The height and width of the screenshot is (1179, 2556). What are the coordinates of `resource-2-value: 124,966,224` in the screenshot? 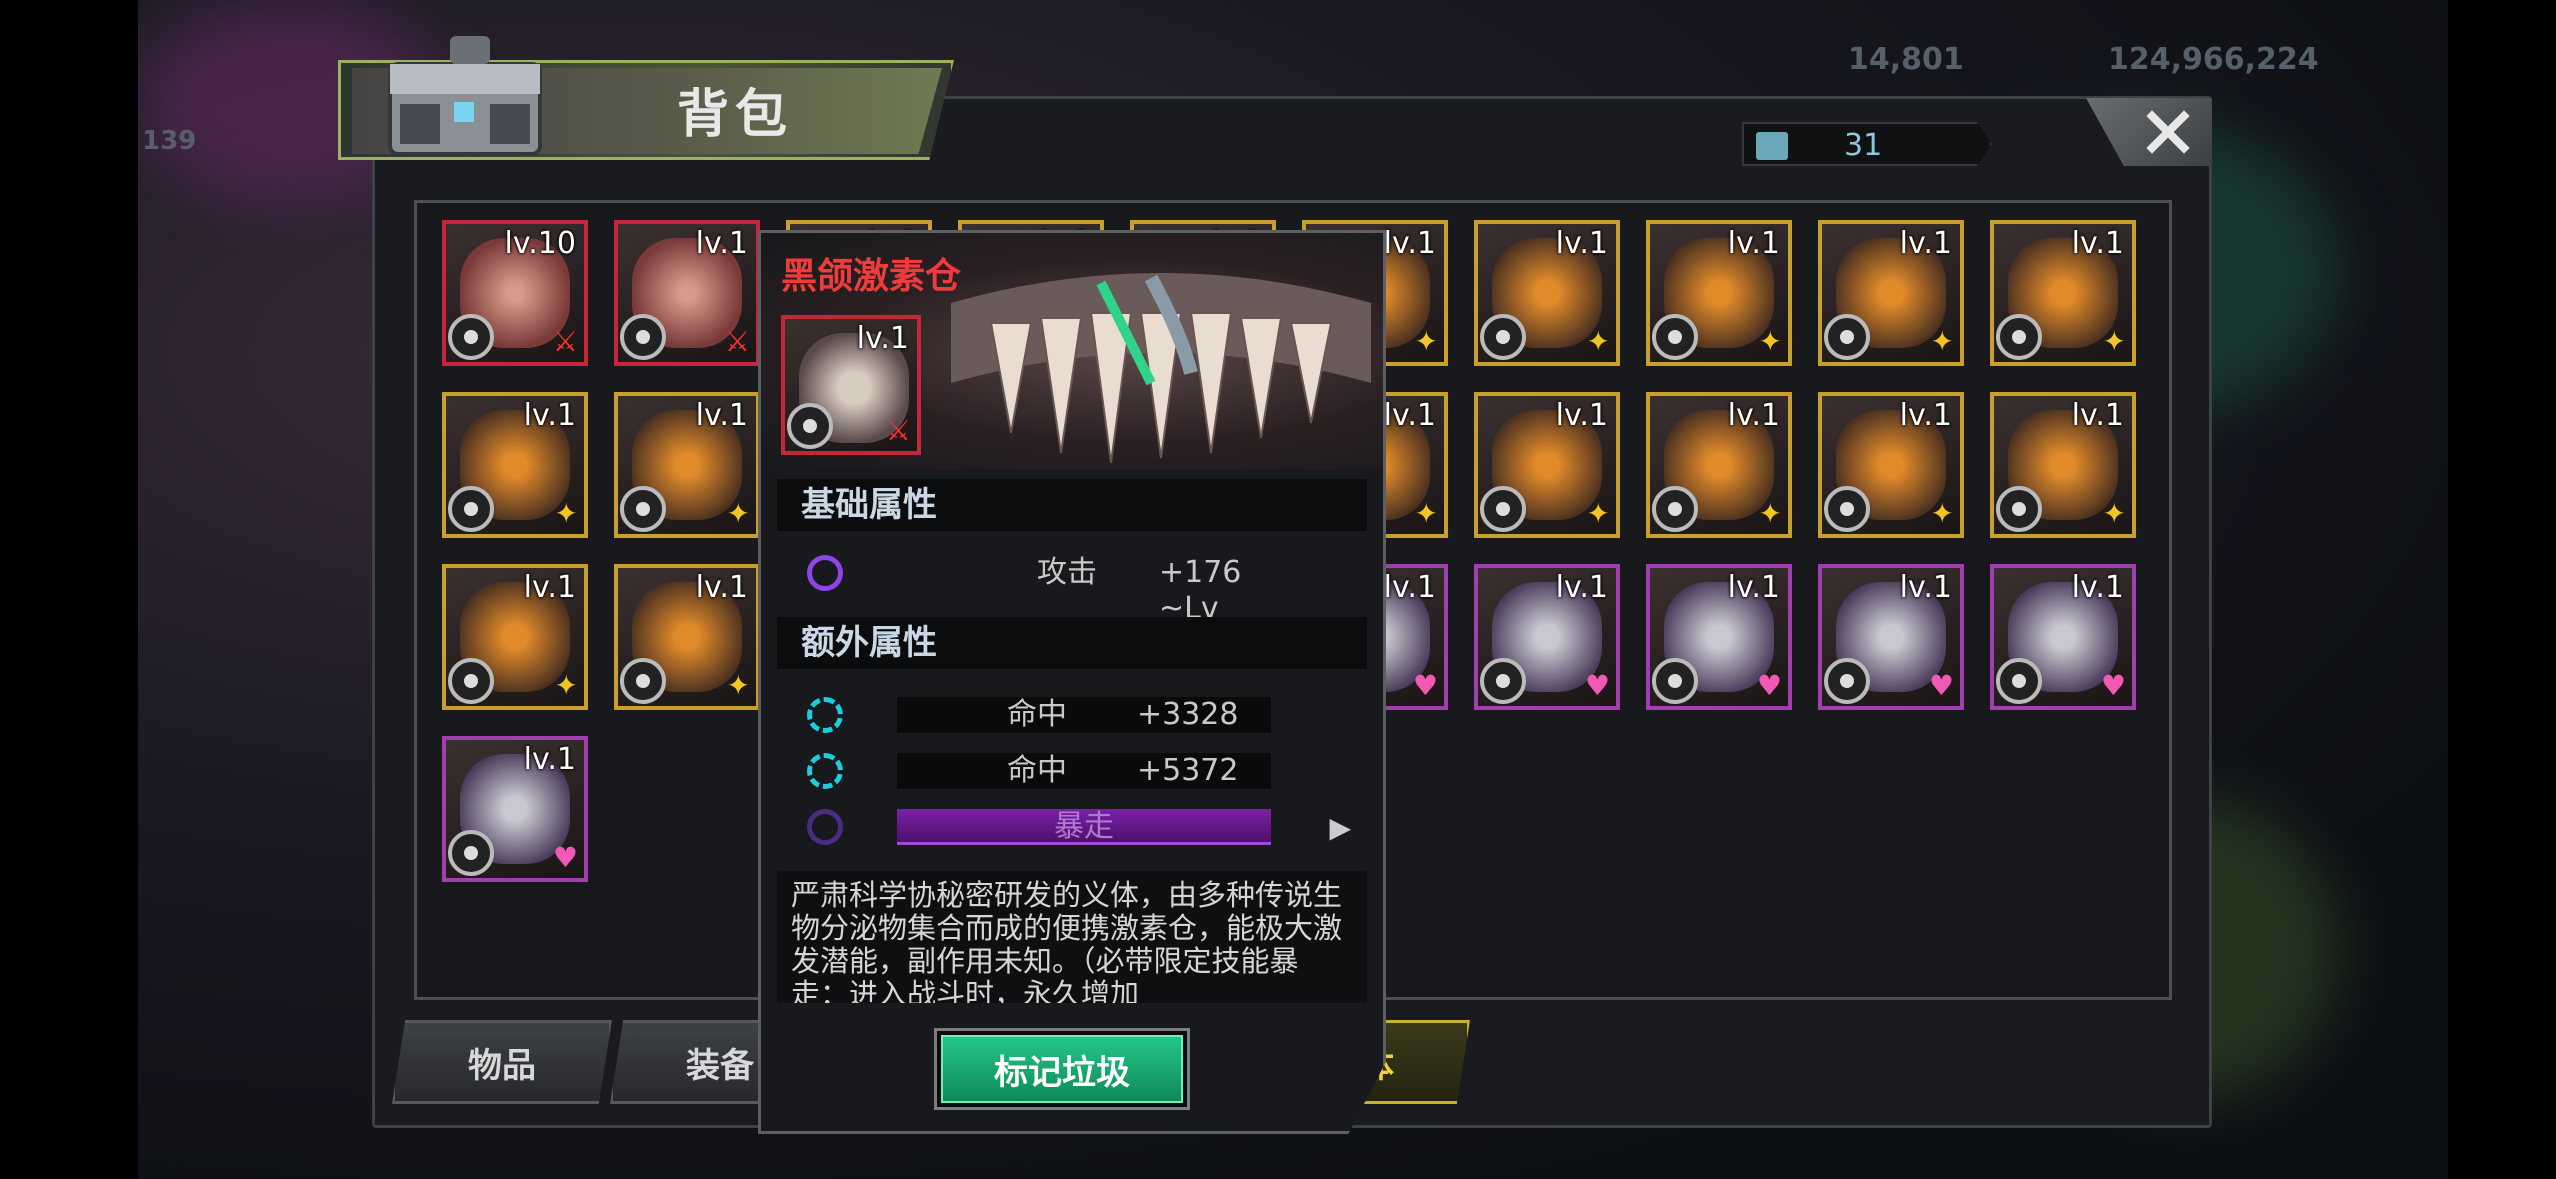 It's located at (2213, 59).